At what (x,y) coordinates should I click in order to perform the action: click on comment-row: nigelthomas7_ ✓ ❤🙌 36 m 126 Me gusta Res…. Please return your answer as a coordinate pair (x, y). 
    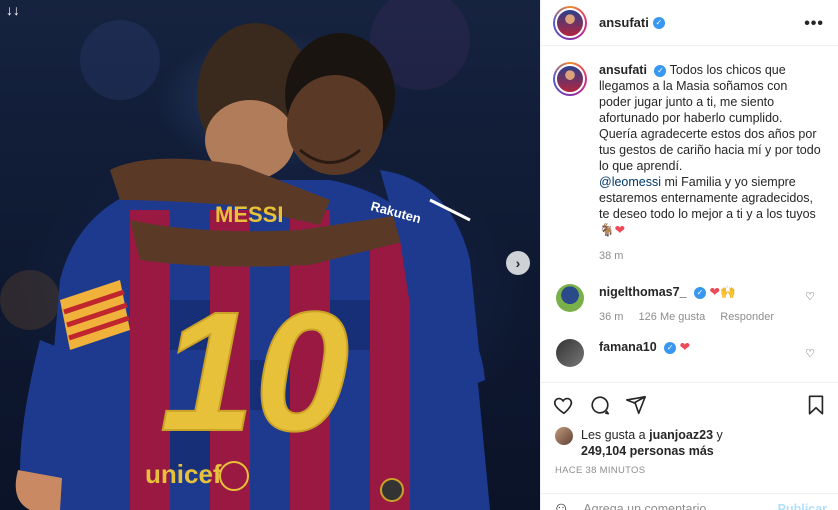
    Looking at the image, I should click on (690, 304).